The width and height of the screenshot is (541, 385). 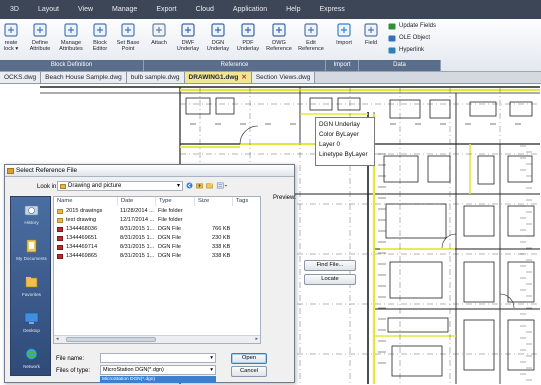 I want to click on close-icon: ✕, so click(x=243, y=77).